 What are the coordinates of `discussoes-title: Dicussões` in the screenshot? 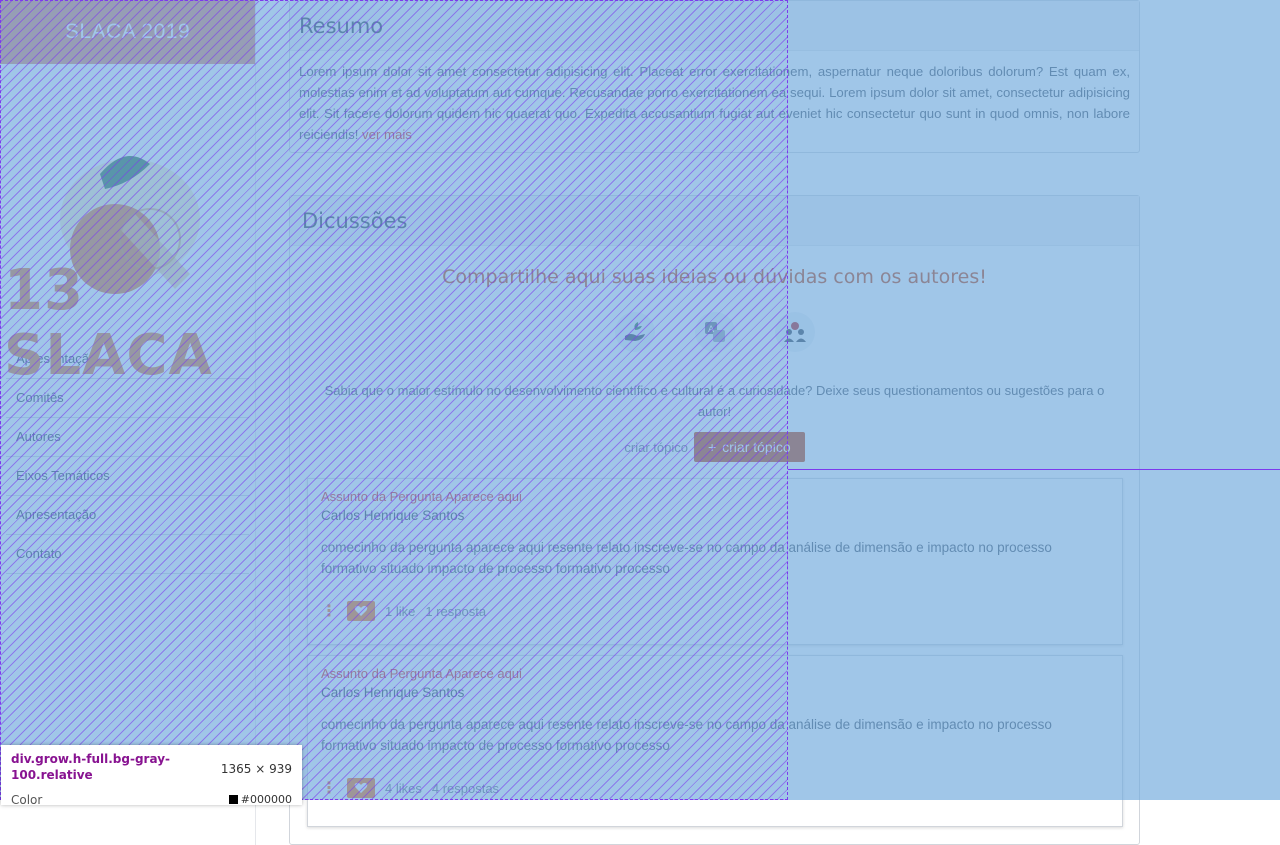 It's located at (355, 220).